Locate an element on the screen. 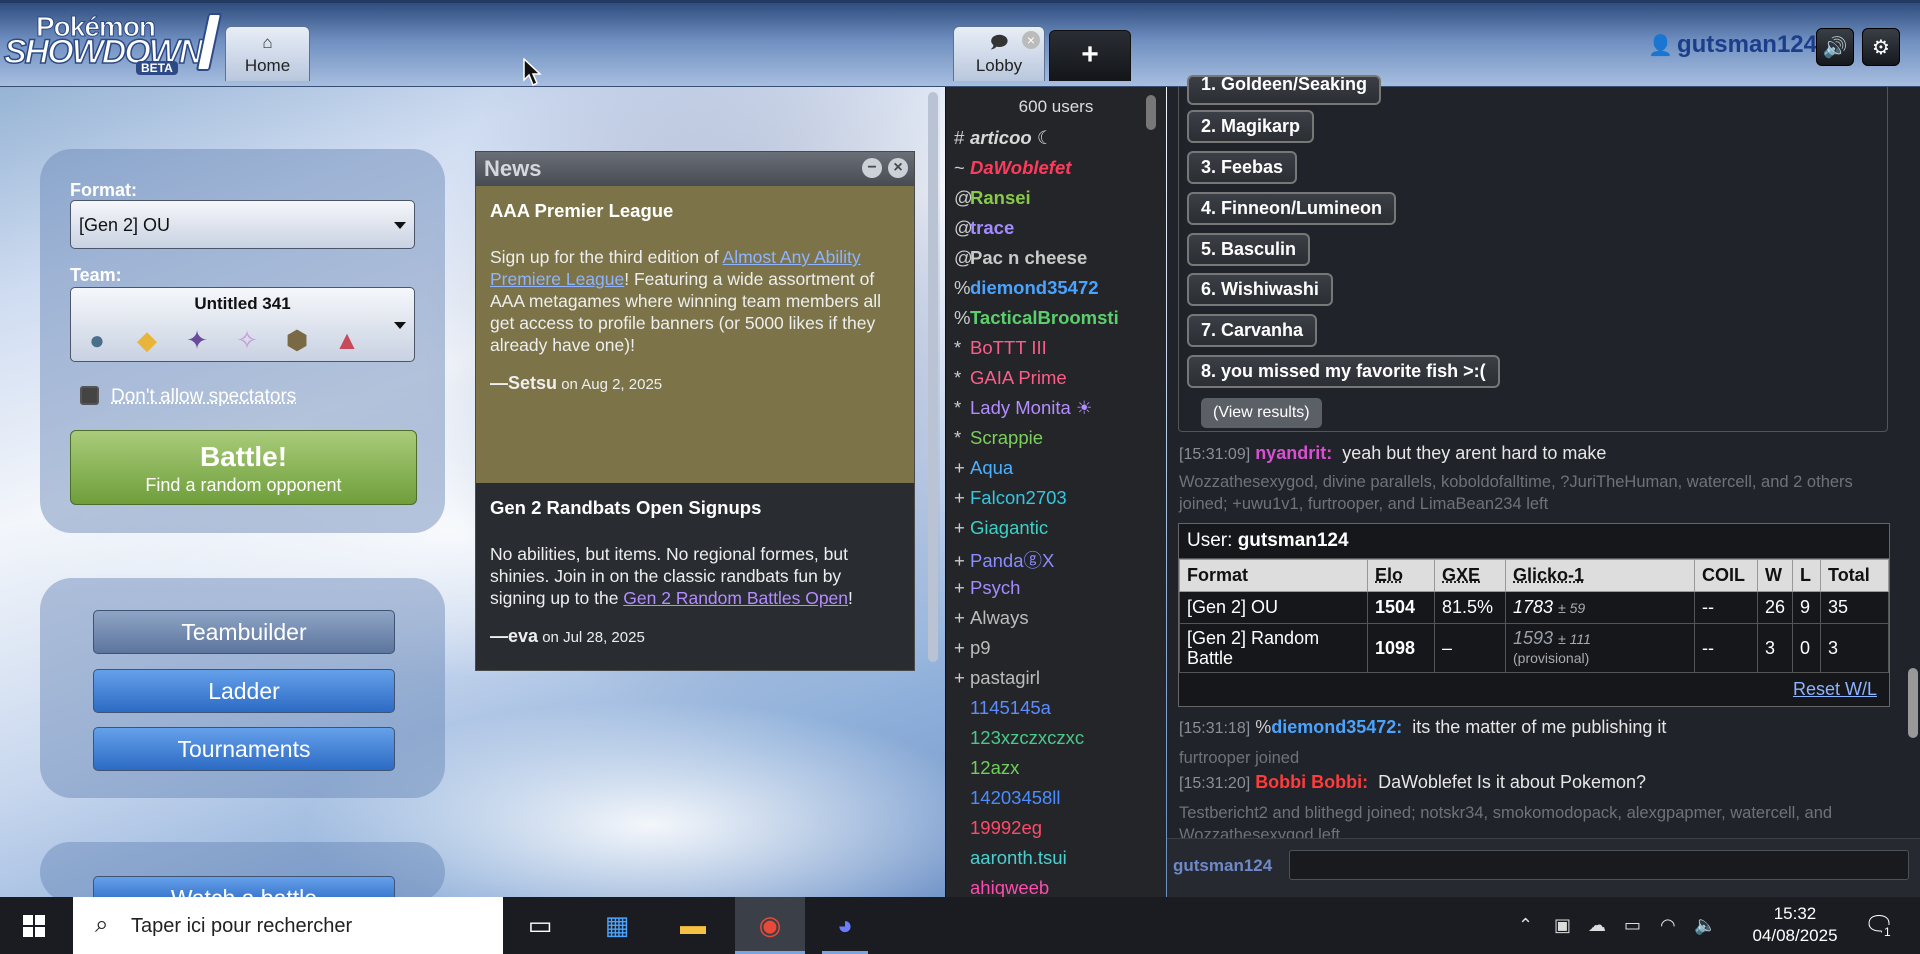 This screenshot has width=1920, height=954. chat-input is located at coordinates (1599, 865).